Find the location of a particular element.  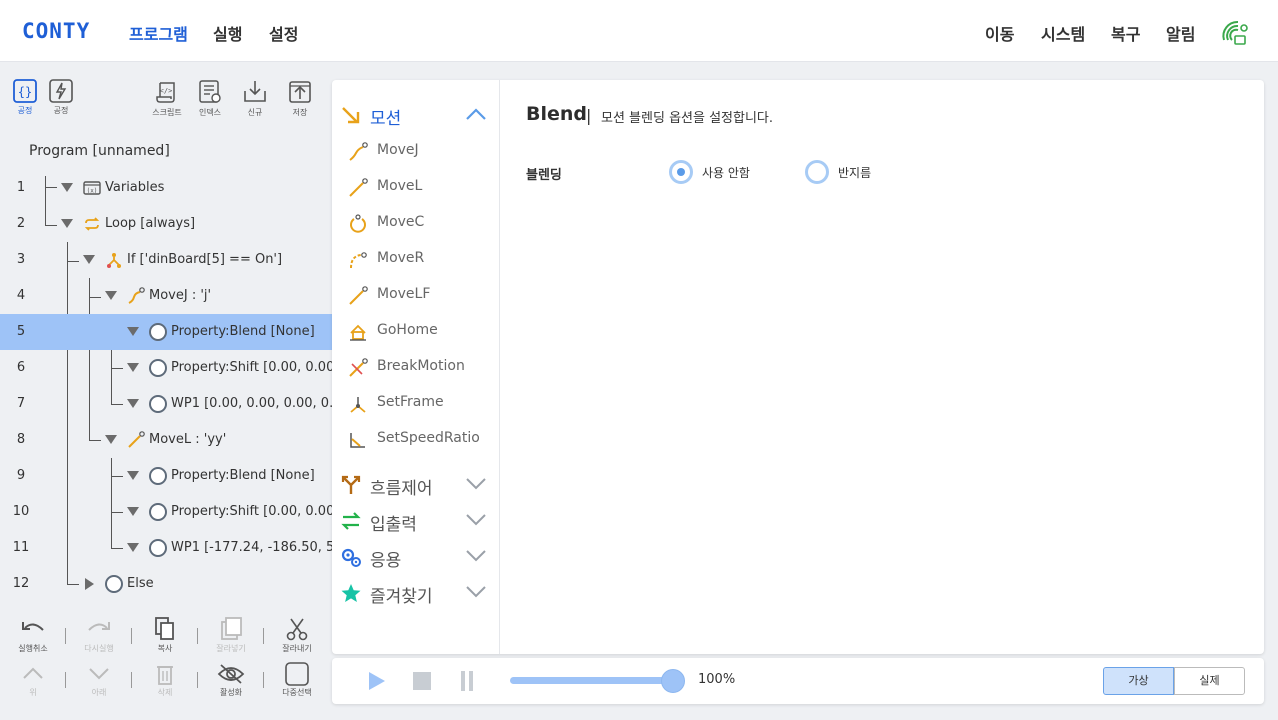

nav-program: 프로그램 is located at coordinates (158, 33).